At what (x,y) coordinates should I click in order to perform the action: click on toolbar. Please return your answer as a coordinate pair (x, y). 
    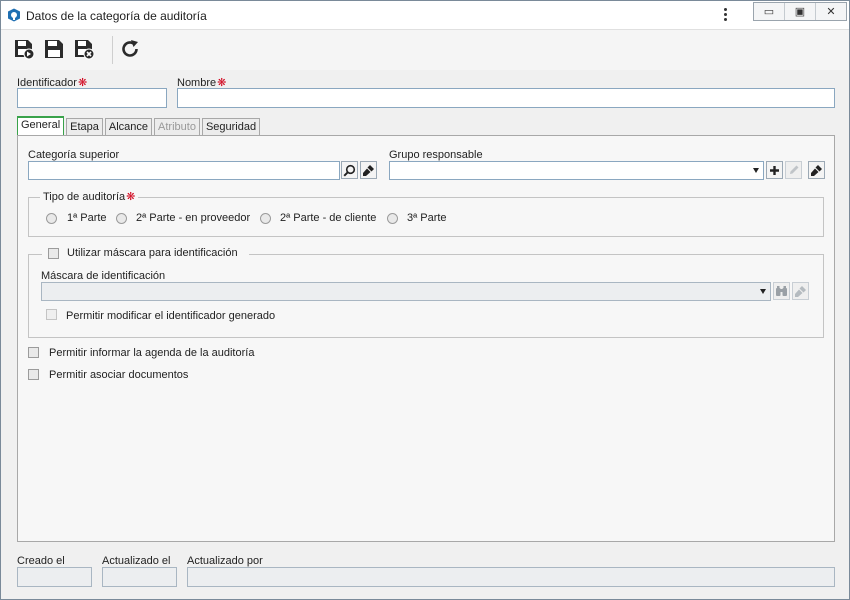
    Looking at the image, I should click on (425, 50).